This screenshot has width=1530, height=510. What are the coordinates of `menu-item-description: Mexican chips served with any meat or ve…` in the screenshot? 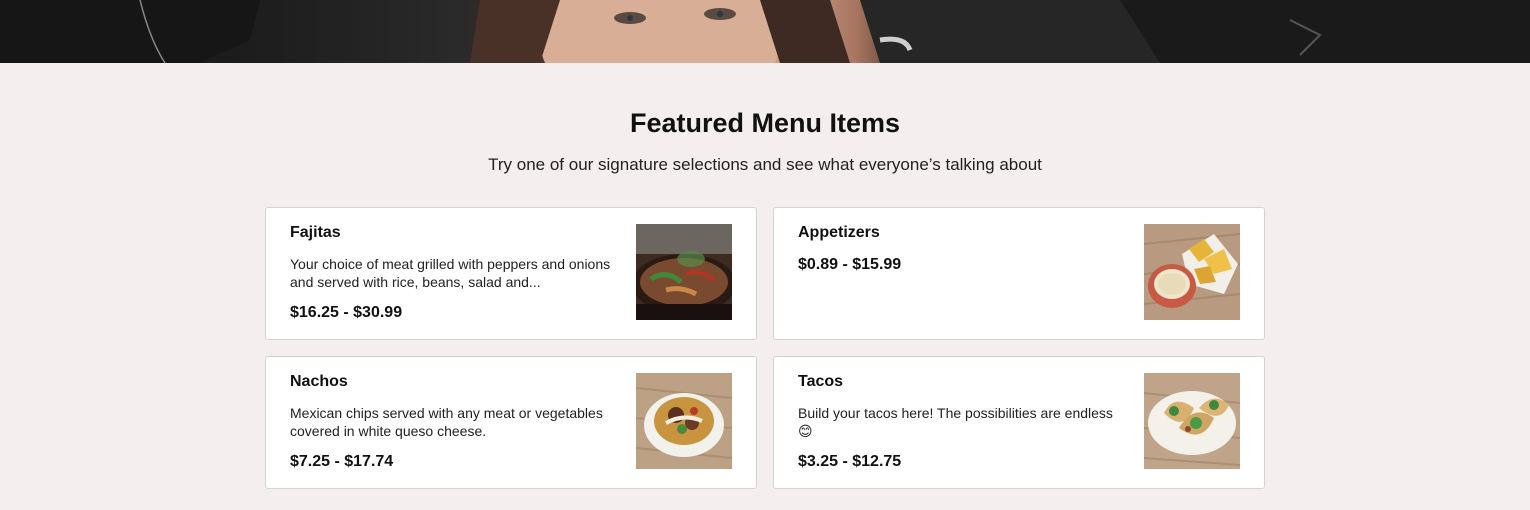 It's located at (446, 422).